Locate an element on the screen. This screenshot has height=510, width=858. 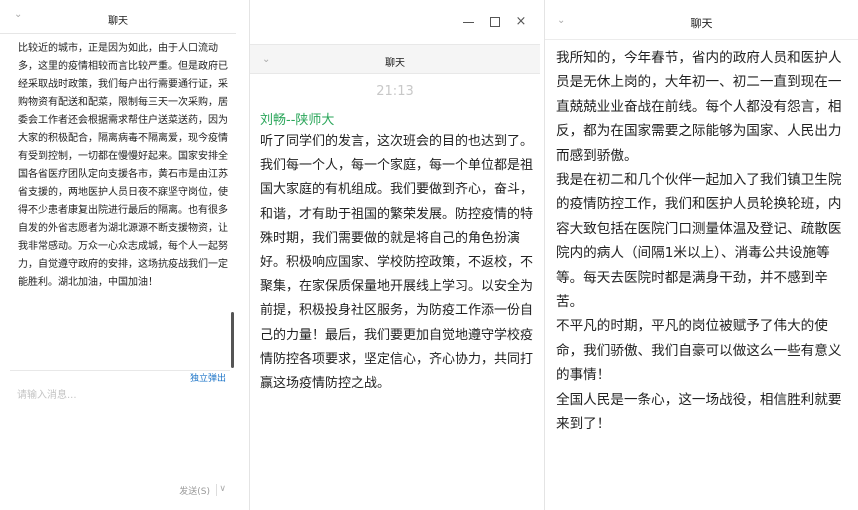
panel-gap is located at coordinates (242, 255).